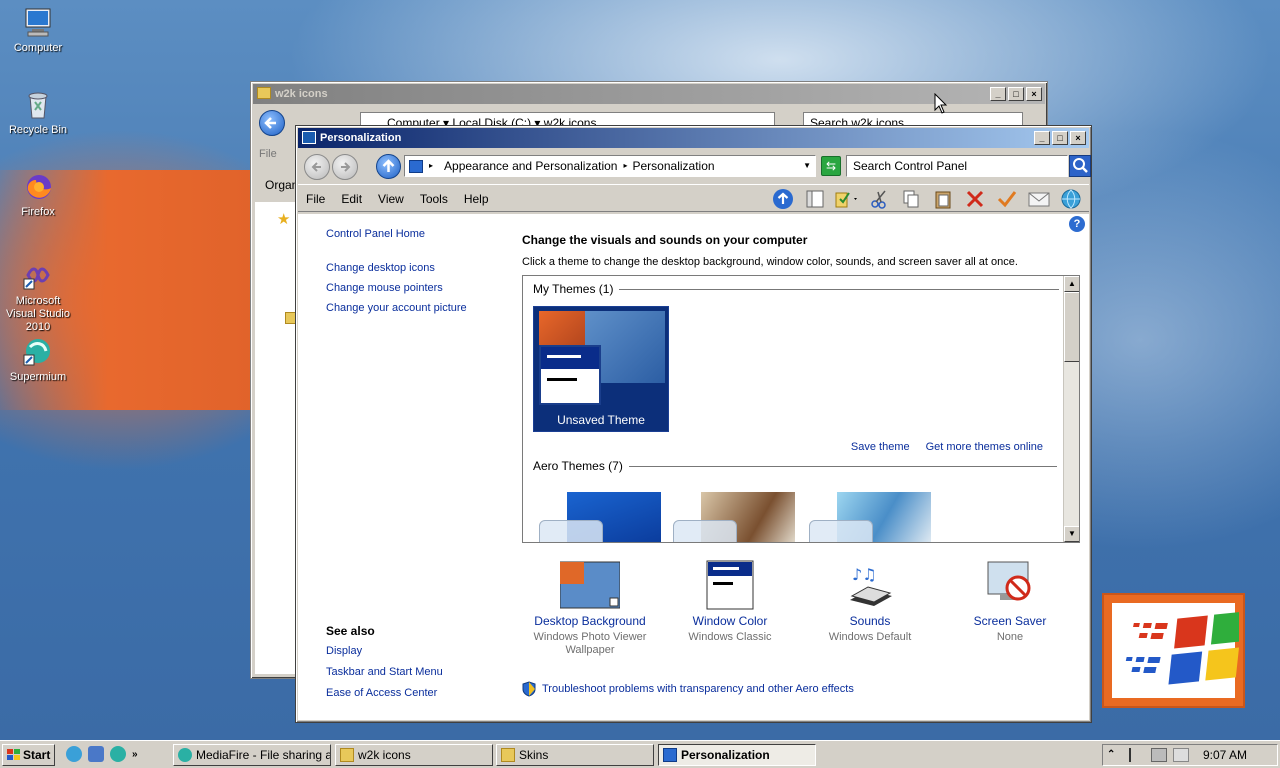 This screenshot has height=768, width=1280. Describe the element at coordinates (391, 199) in the screenshot. I see `menu-view: View` at that location.